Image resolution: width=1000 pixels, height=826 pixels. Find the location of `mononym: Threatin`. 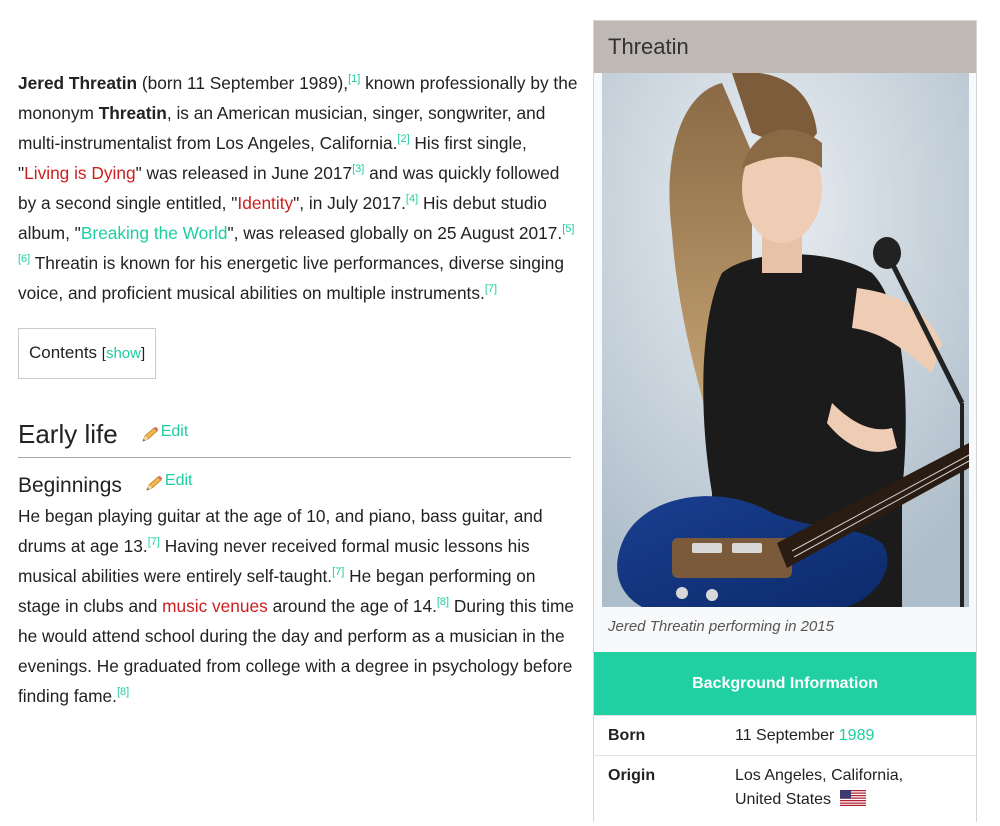

mononym: Threatin is located at coordinates (132, 113).